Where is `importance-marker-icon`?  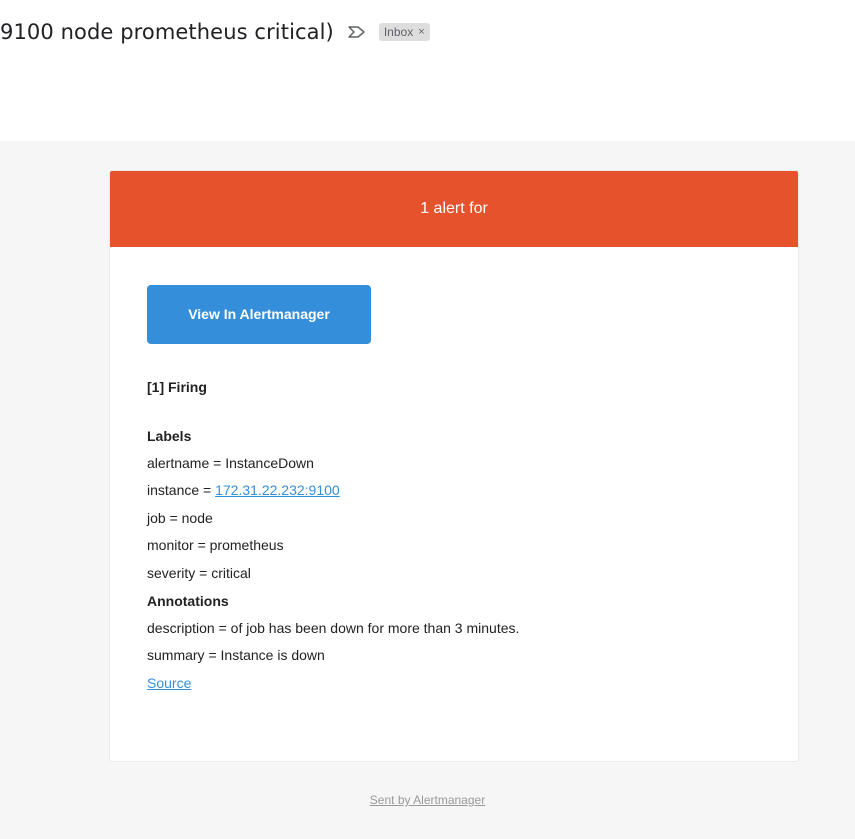
importance-marker-icon is located at coordinates (357, 32).